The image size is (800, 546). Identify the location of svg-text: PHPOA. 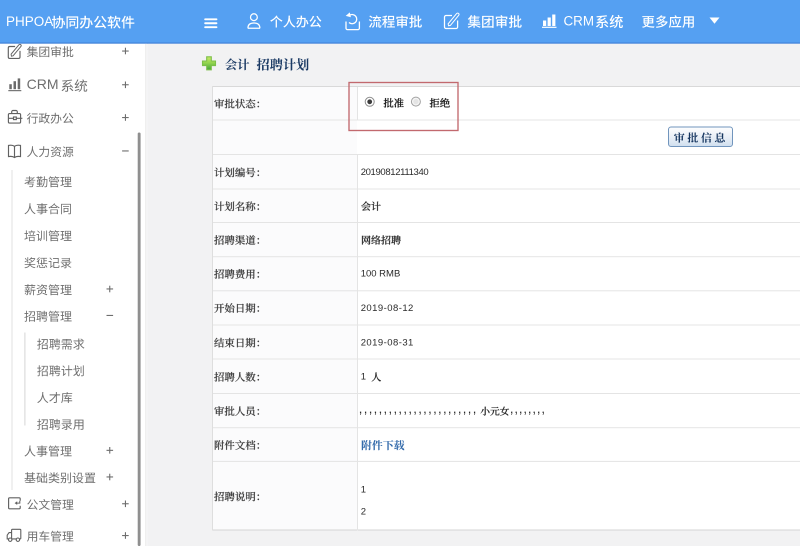
(29, 21).